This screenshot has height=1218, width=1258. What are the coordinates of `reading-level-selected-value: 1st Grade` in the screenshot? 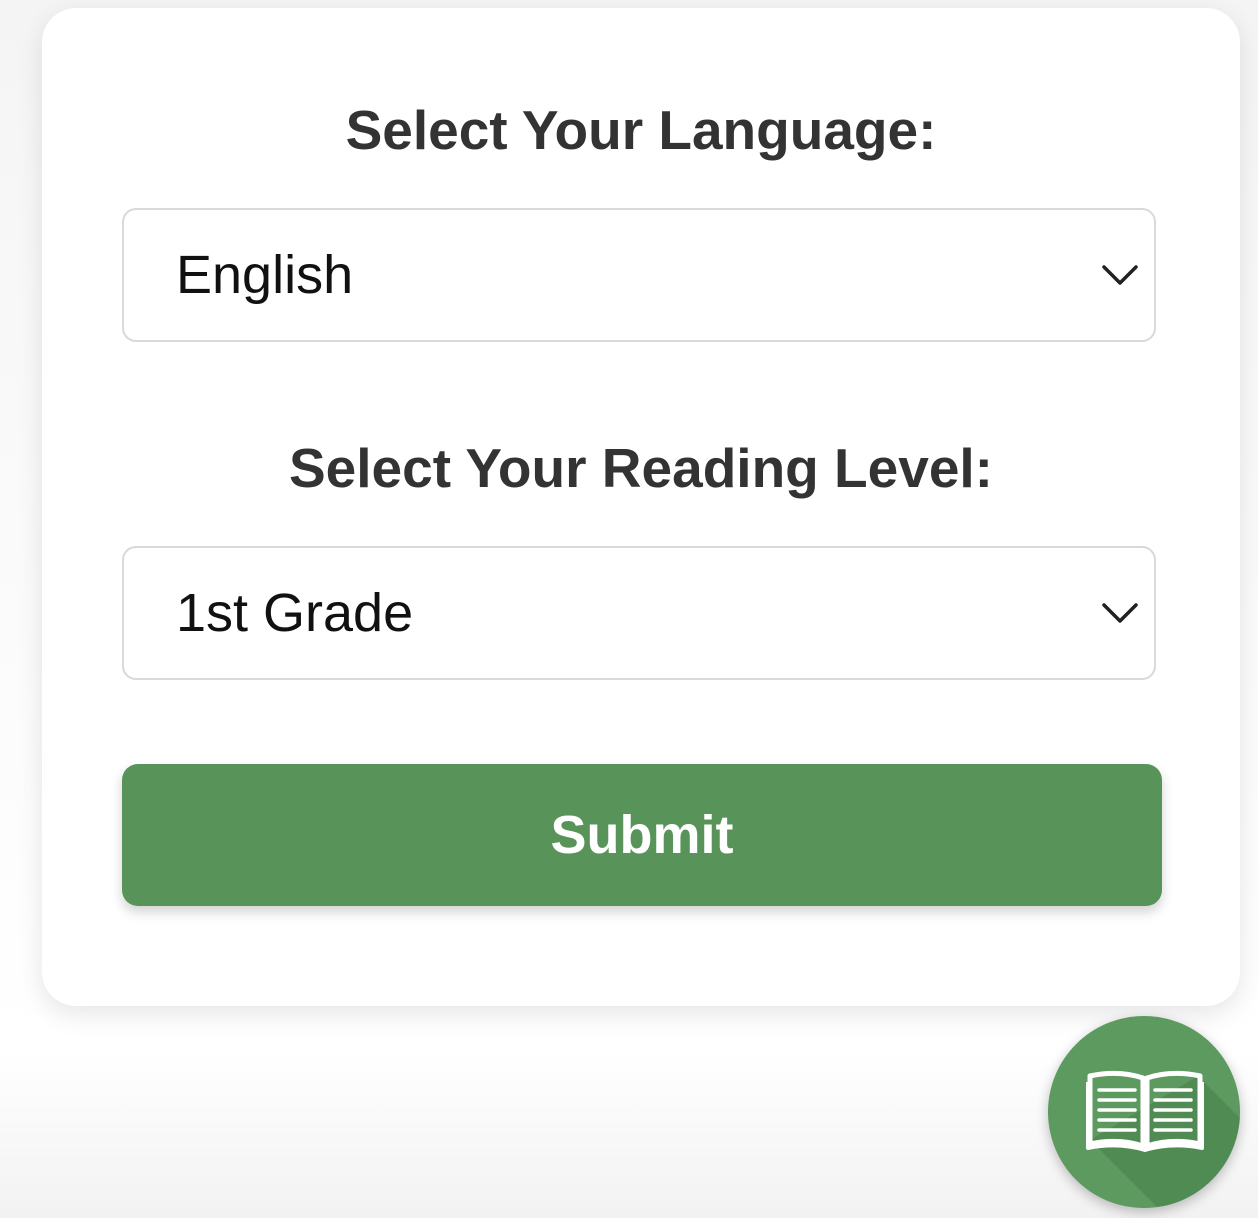 It's located at (295, 613).